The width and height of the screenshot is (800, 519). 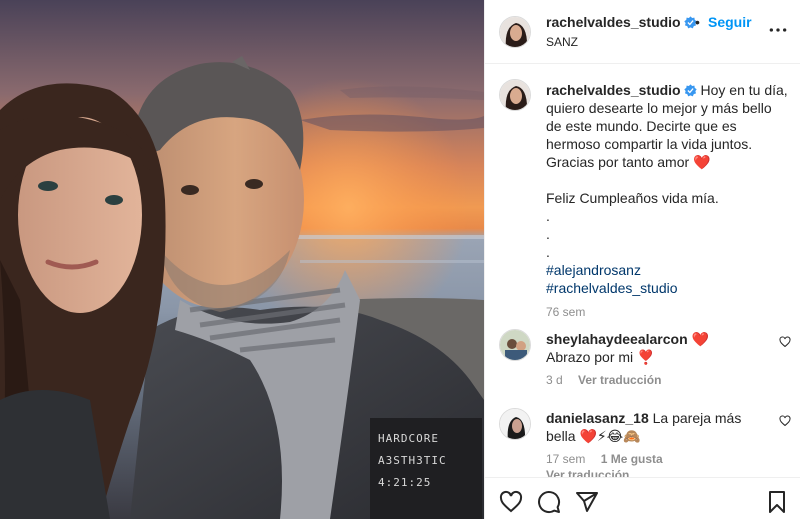 I want to click on post-action-bar, so click(x=642, y=498).